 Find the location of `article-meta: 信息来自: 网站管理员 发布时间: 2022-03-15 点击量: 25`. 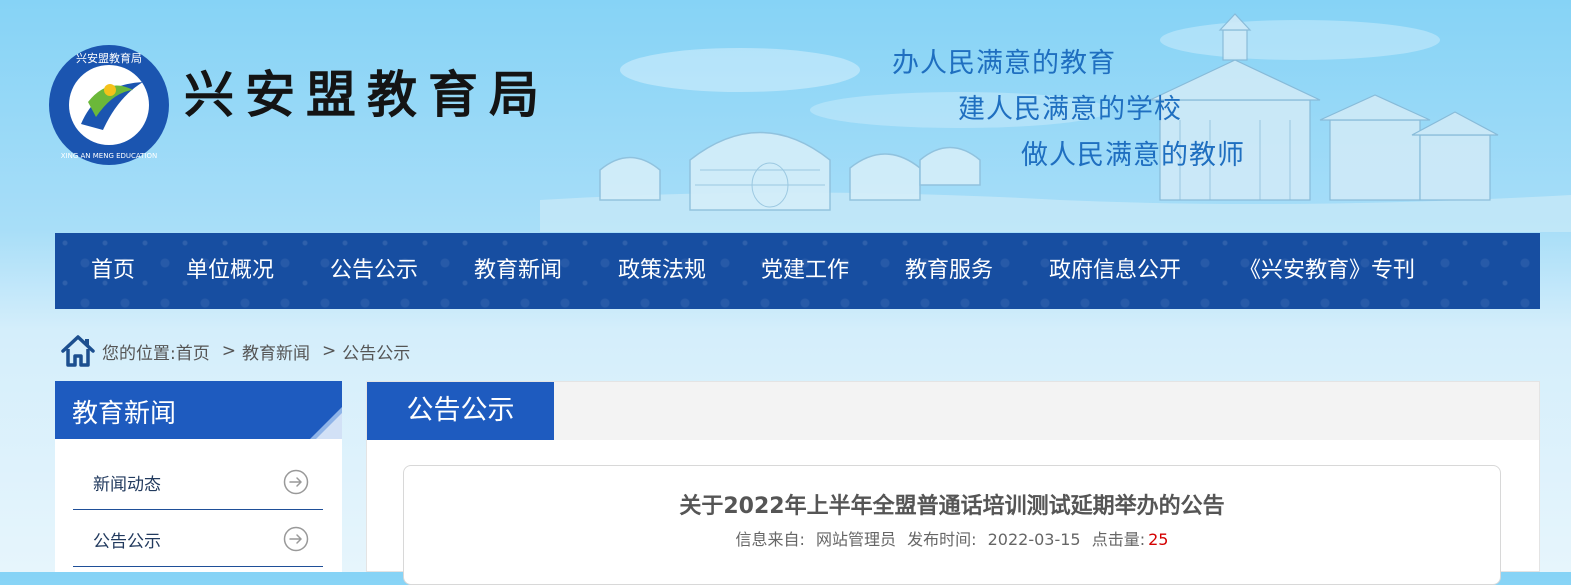

article-meta: 信息来自: 网站管理员 发布时间: 2022-03-15 点击量: 25 is located at coordinates (952, 538).